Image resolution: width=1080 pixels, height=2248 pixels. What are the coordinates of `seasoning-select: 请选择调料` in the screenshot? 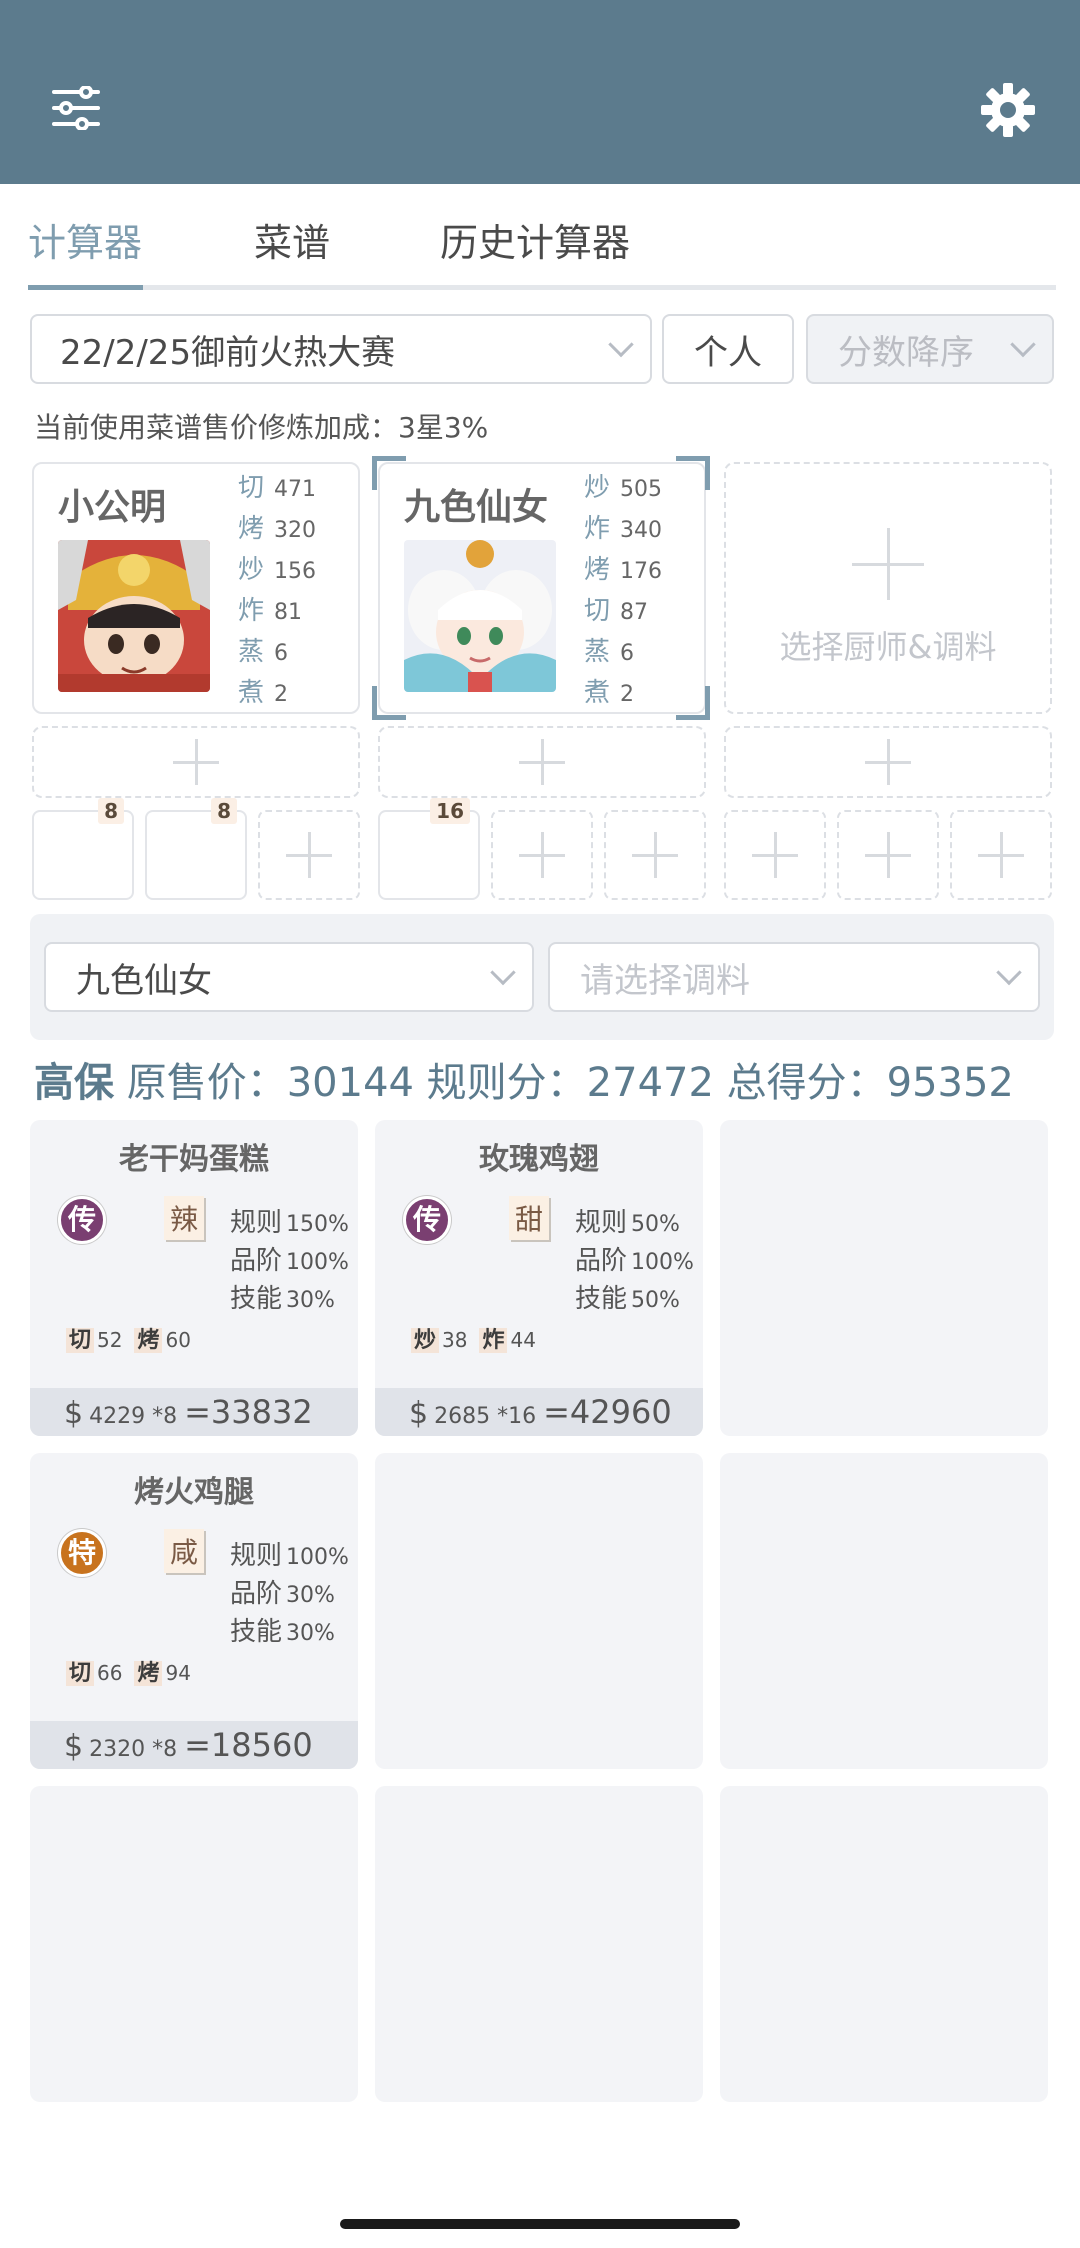 It's located at (794, 977).